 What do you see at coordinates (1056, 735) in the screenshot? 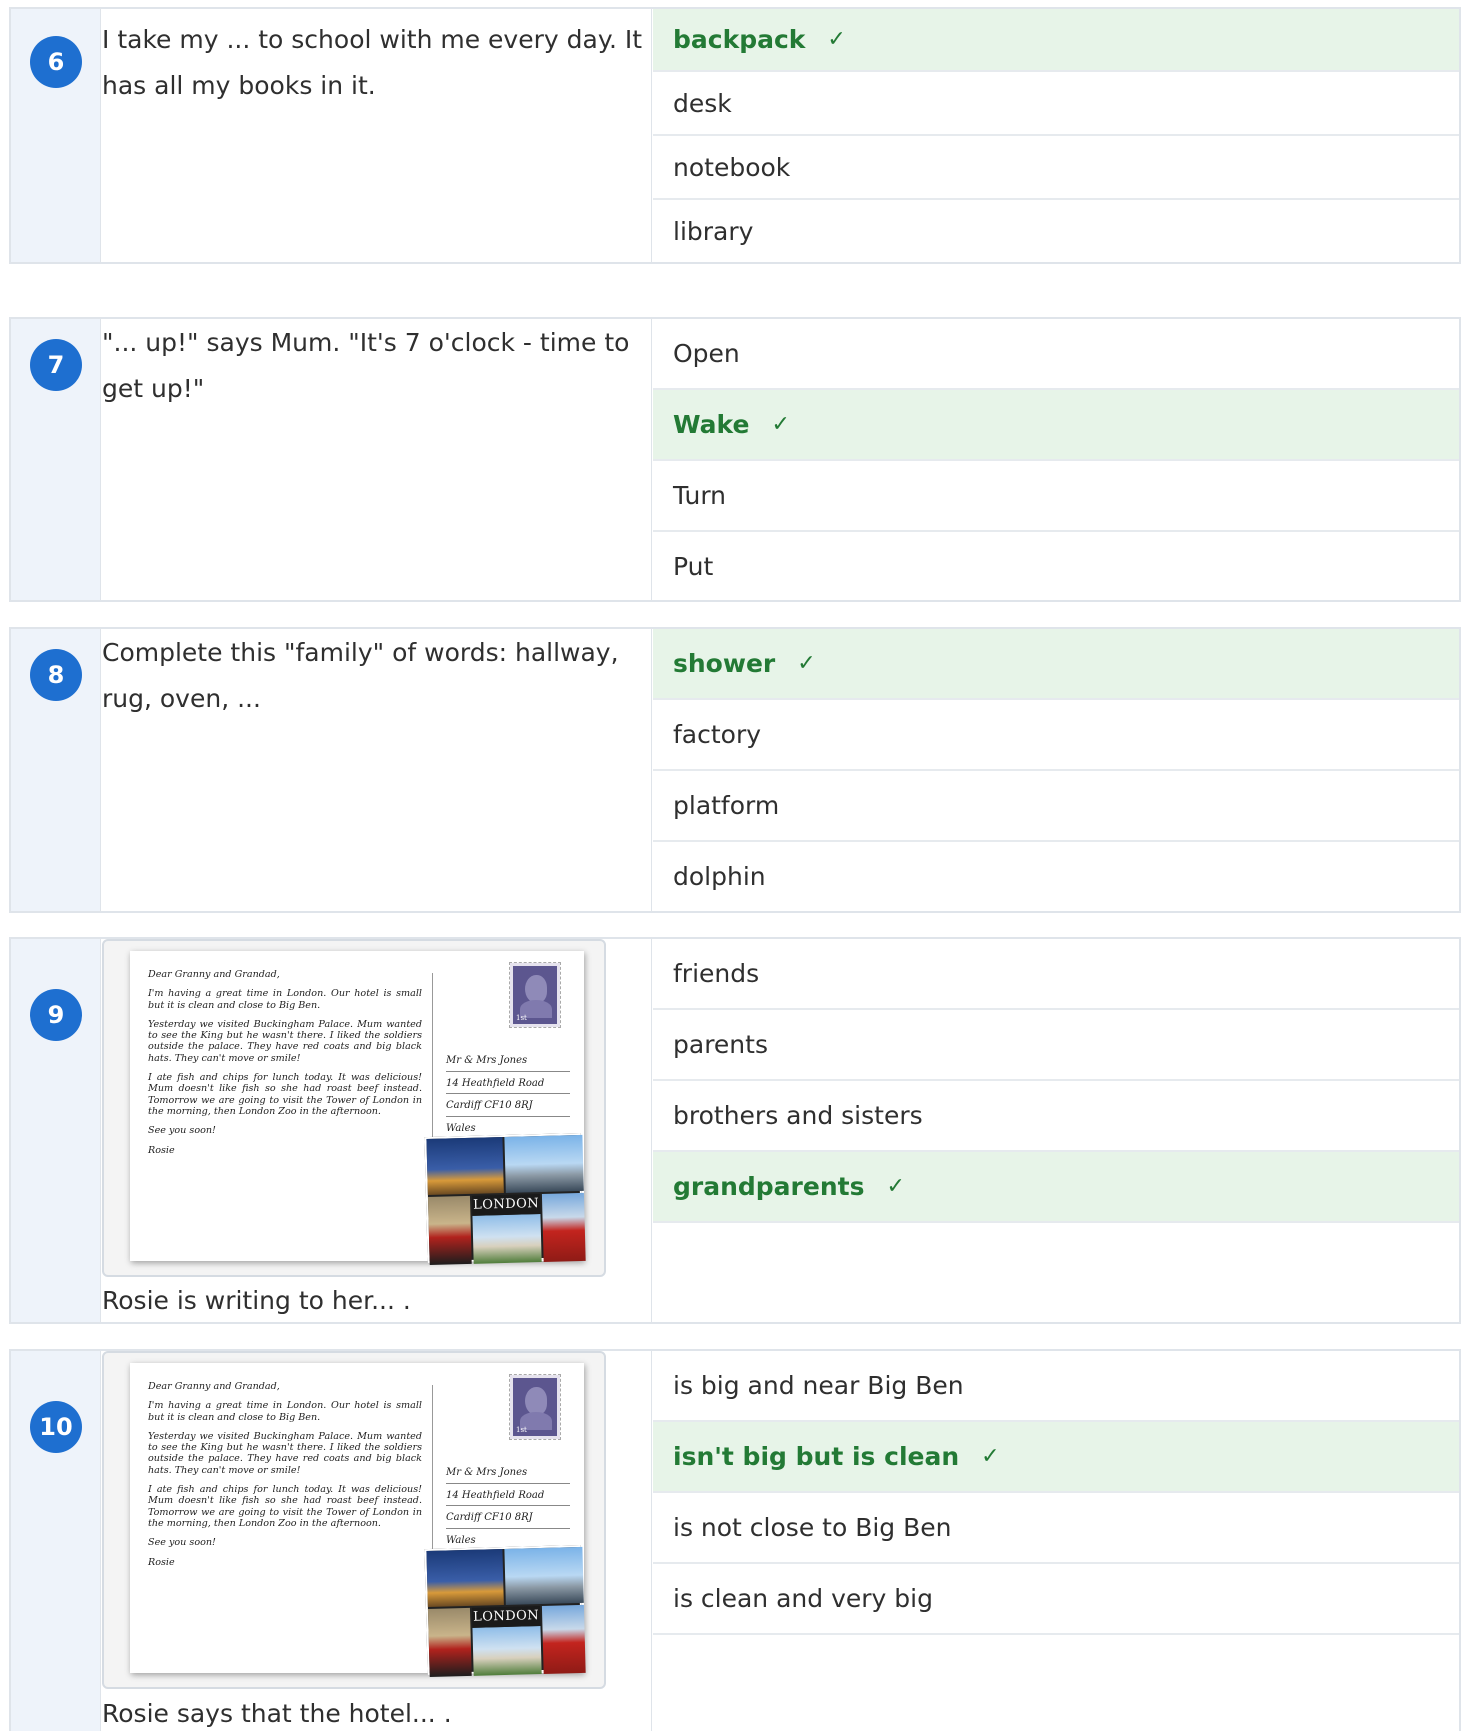
I see `answer-option: factory` at bounding box center [1056, 735].